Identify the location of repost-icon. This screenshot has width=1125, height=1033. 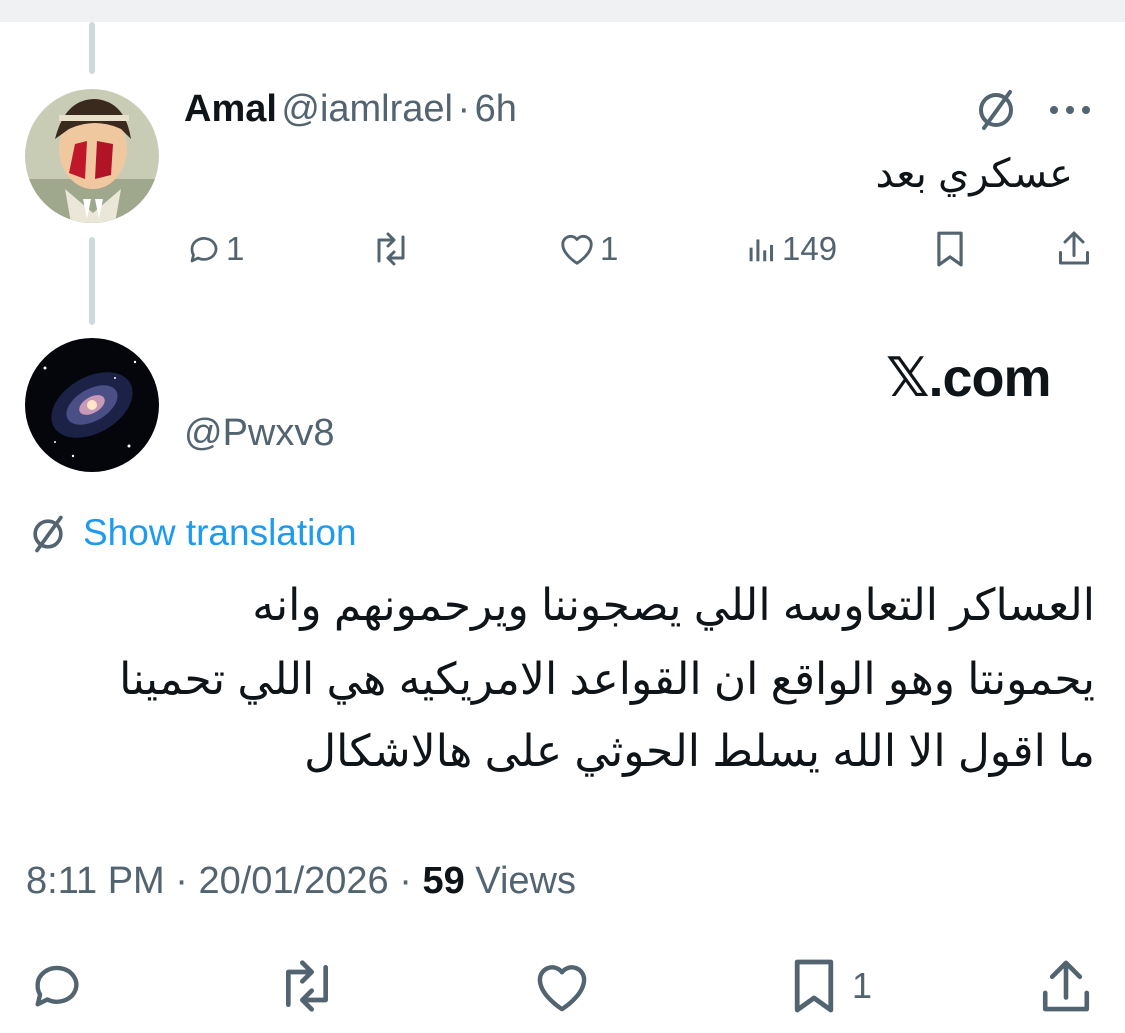
(391, 249).